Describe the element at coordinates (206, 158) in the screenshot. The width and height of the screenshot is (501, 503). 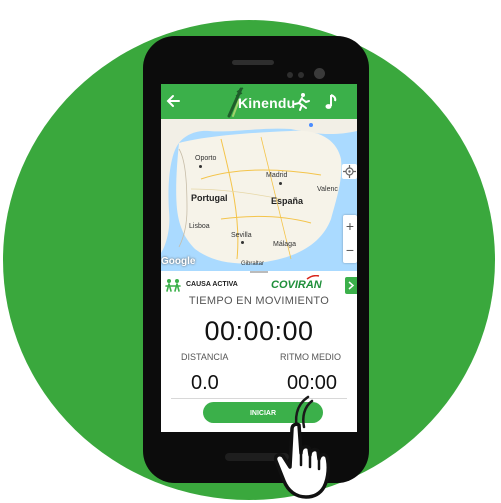
I see `map-label-porto: Oporto` at that location.